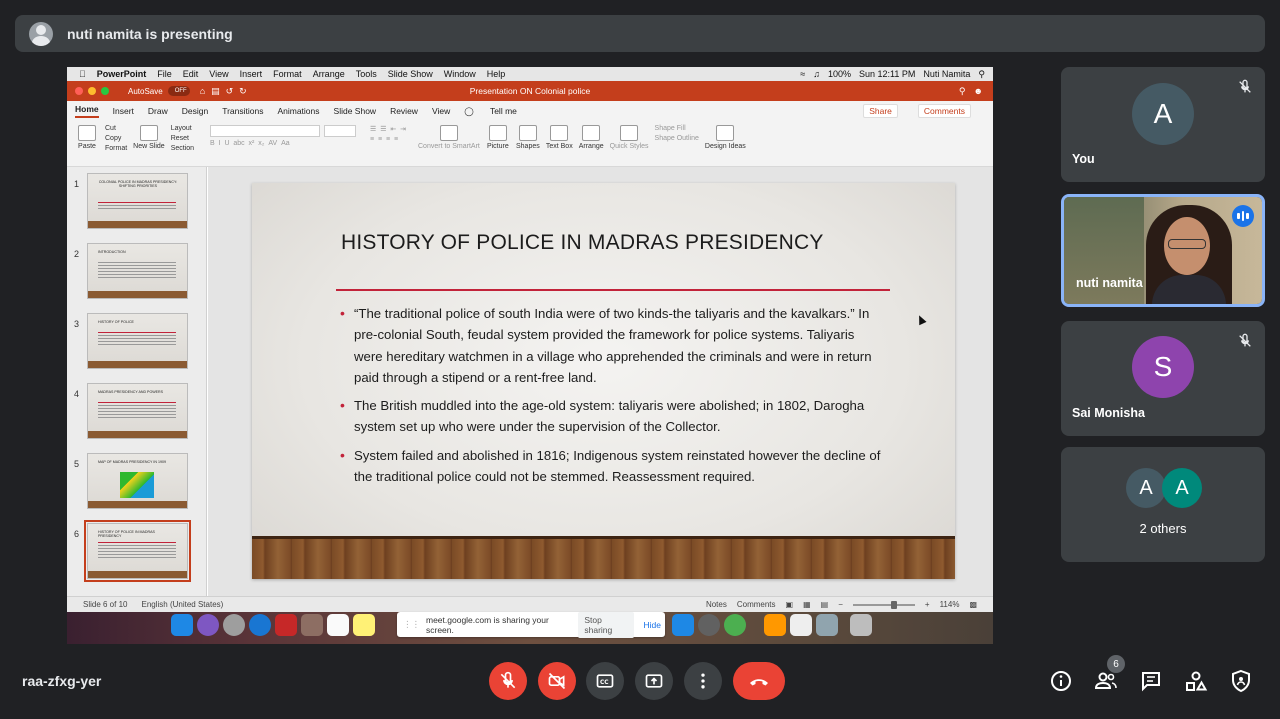  I want to click on section-button: Section, so click(182, 148).